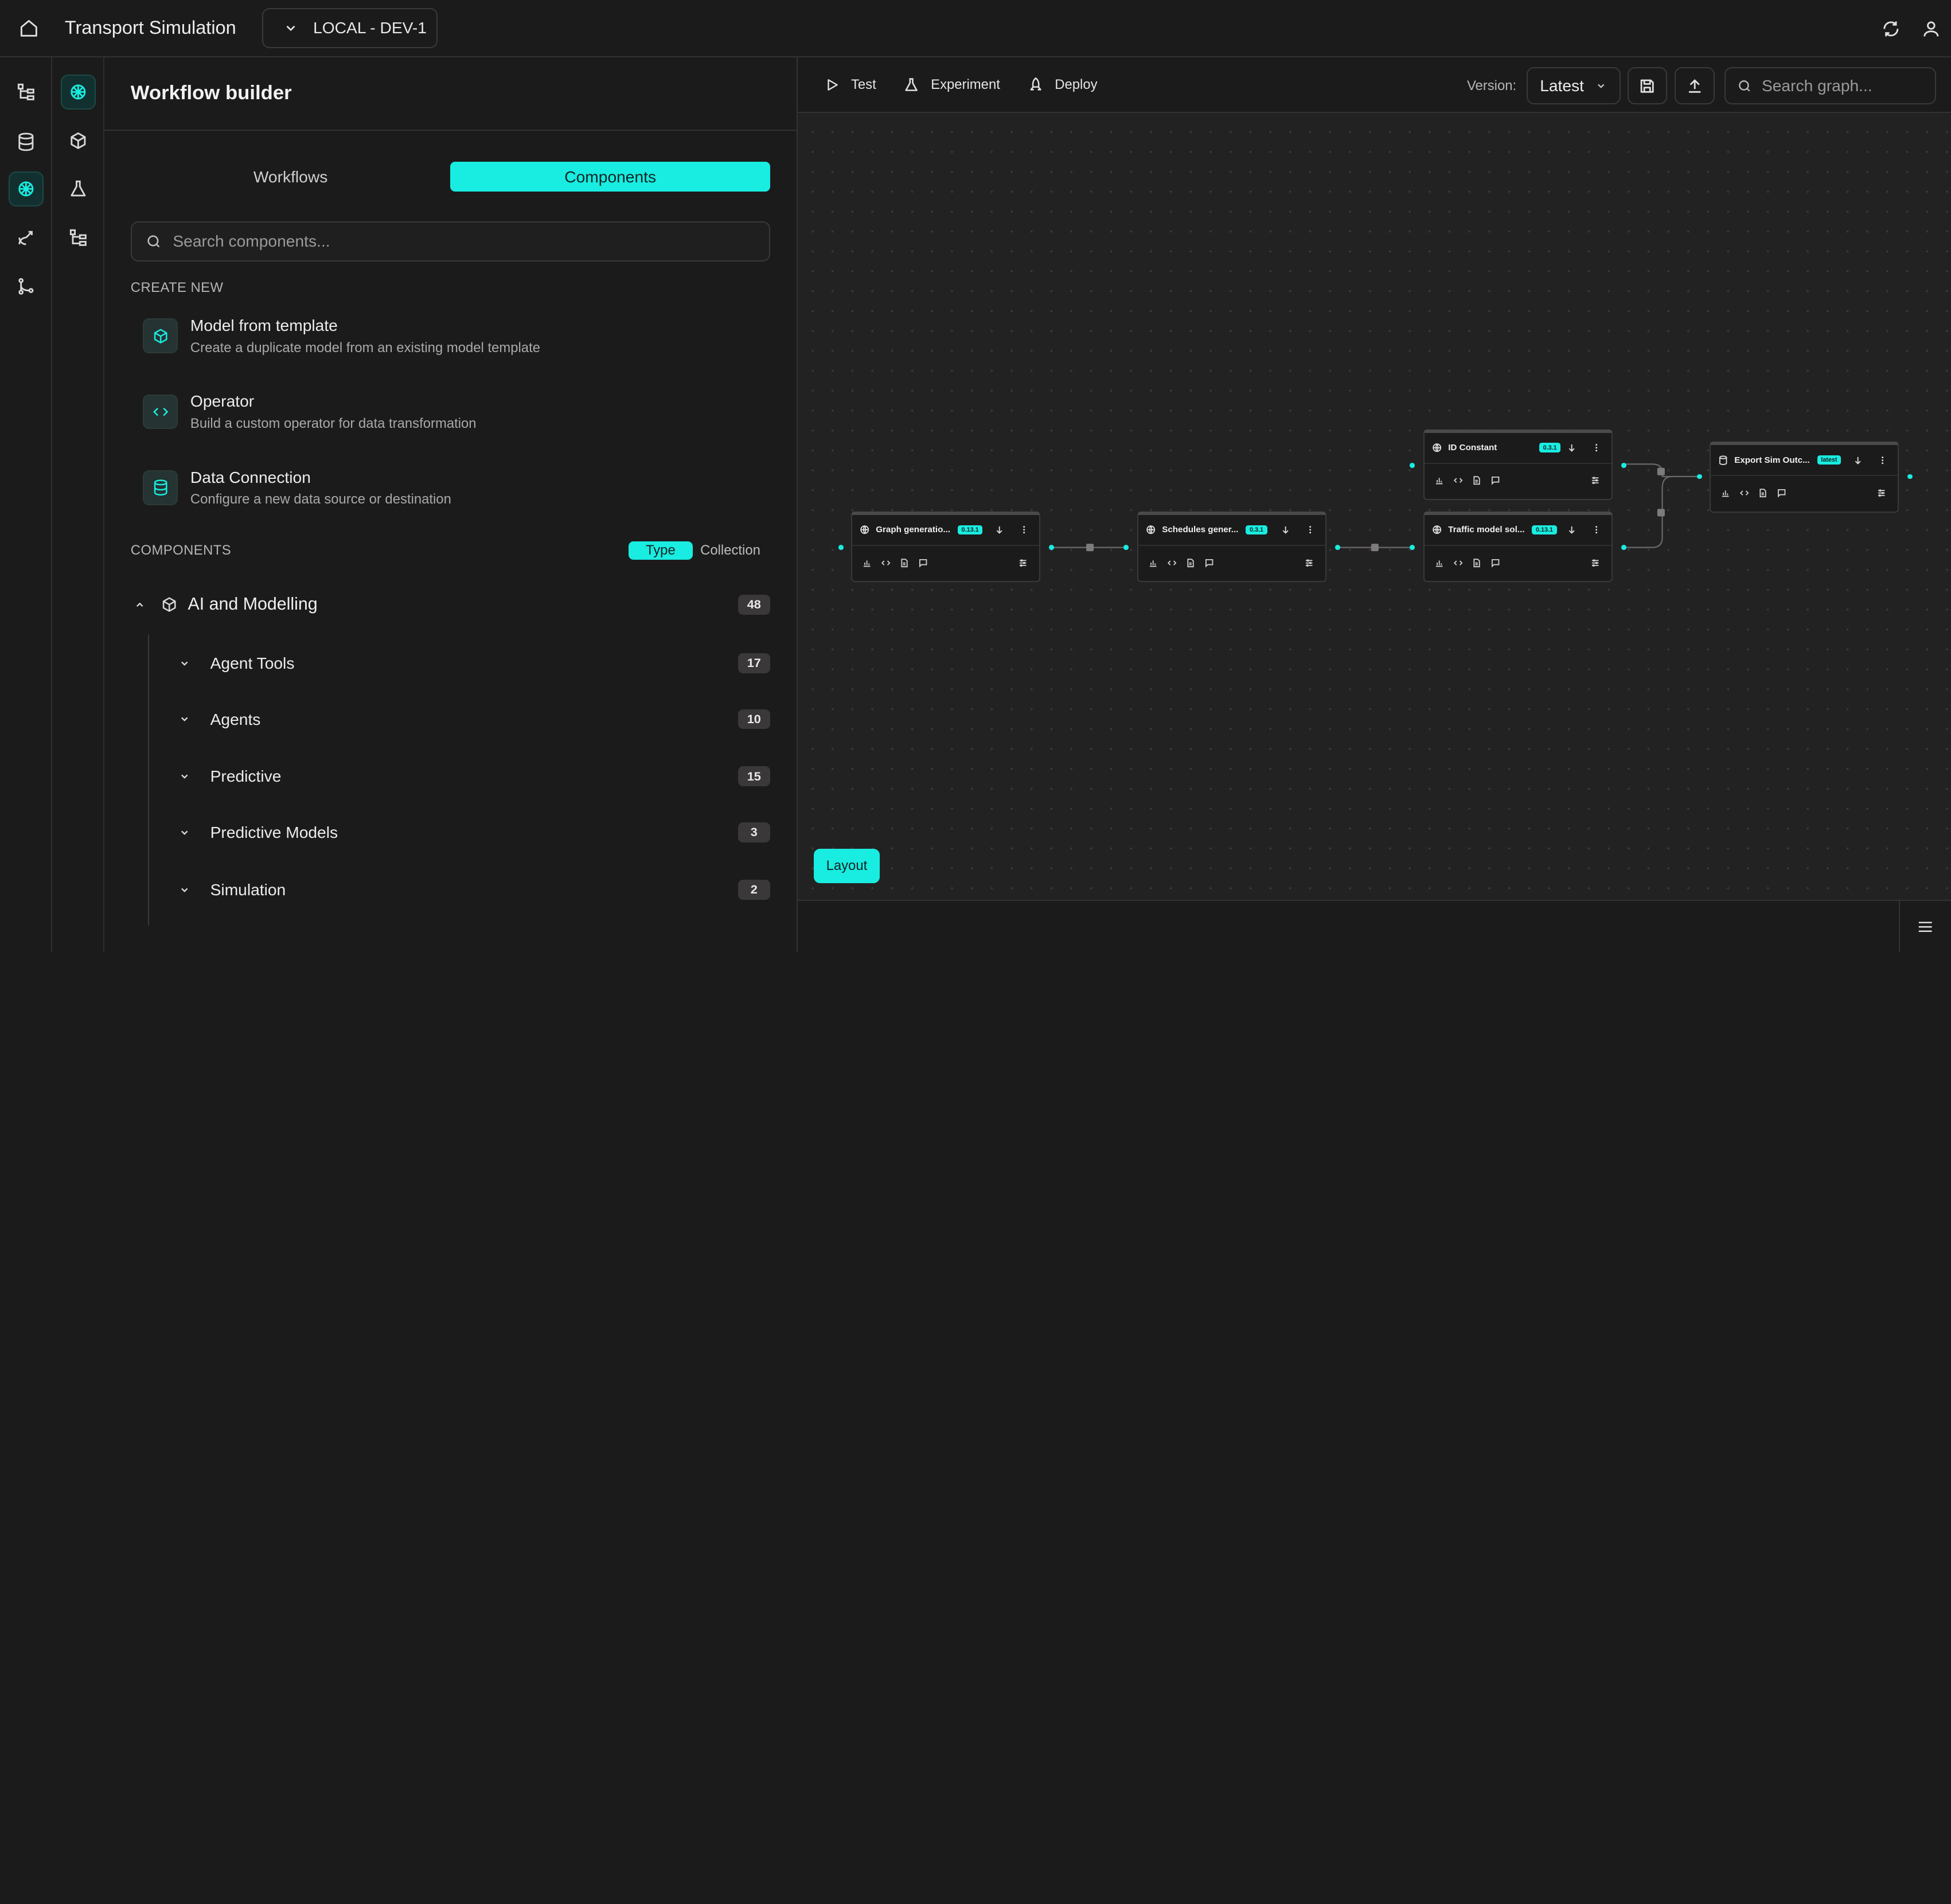 The width and height of the screenshot is (1951, 1904). I want to click on node-title: ID Constant, so click(1472, 448).